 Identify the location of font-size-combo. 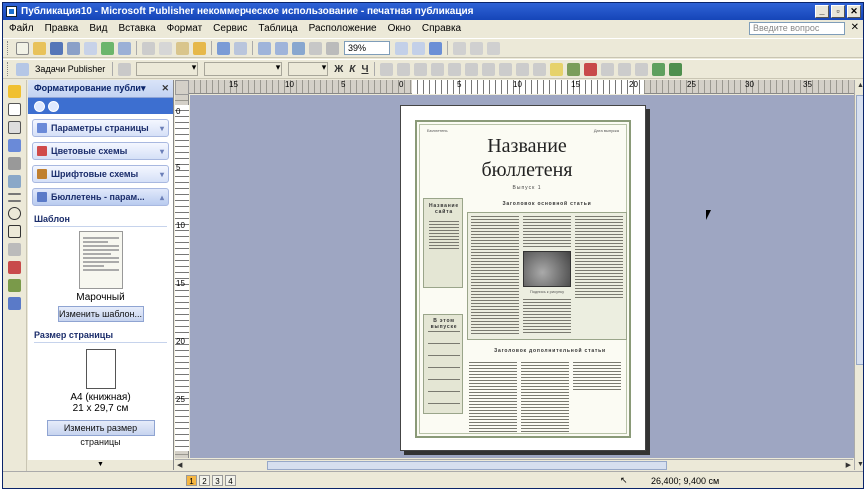
(308, 69).